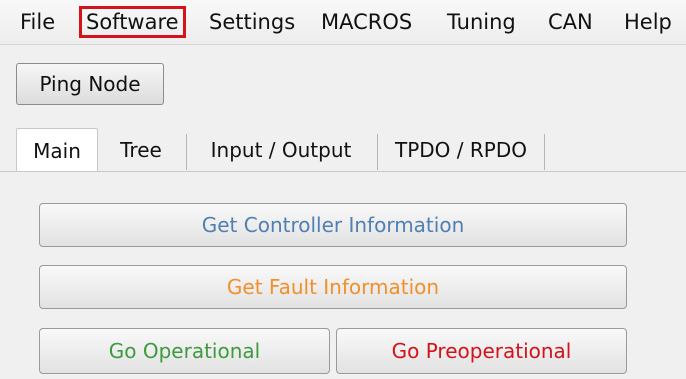 This screenshot has width=686, height=379. What do you see at coordinates (481, 22) in the screenshot?
I see `menu-tuning: Tuning` at bounding box center [481, 22].